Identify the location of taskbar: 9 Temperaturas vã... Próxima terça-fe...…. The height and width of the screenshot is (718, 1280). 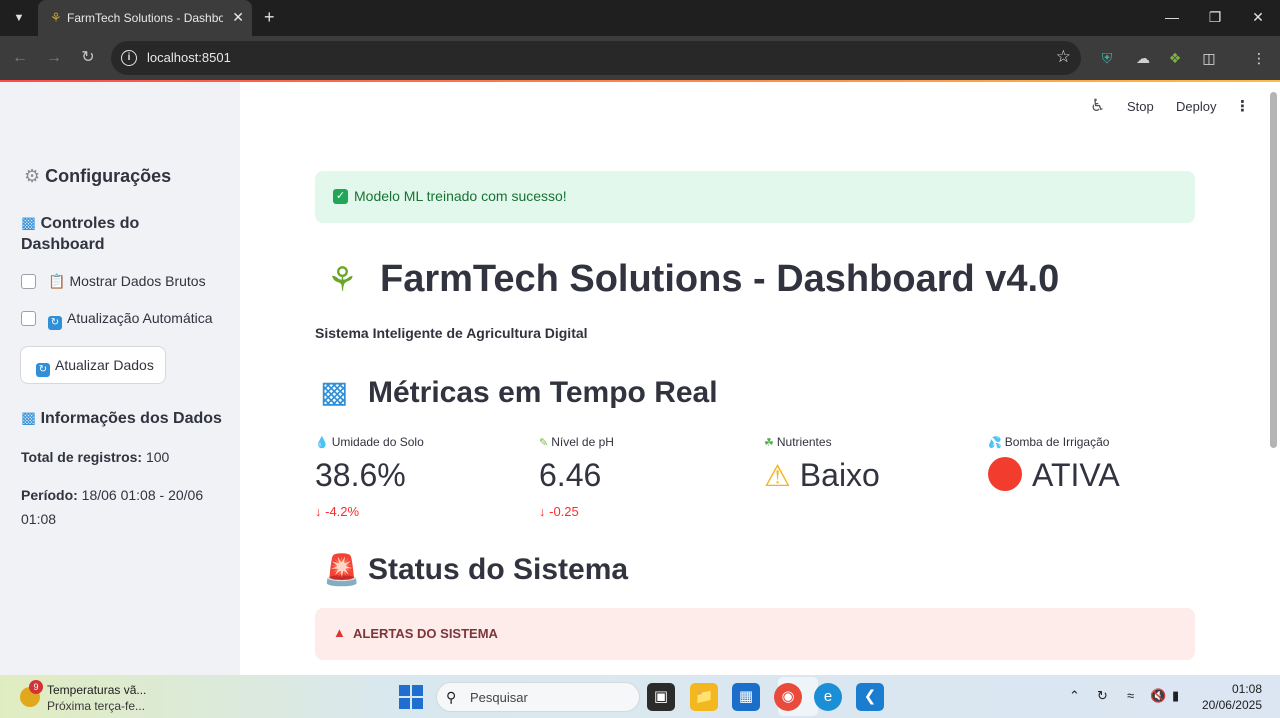
(640, 696).